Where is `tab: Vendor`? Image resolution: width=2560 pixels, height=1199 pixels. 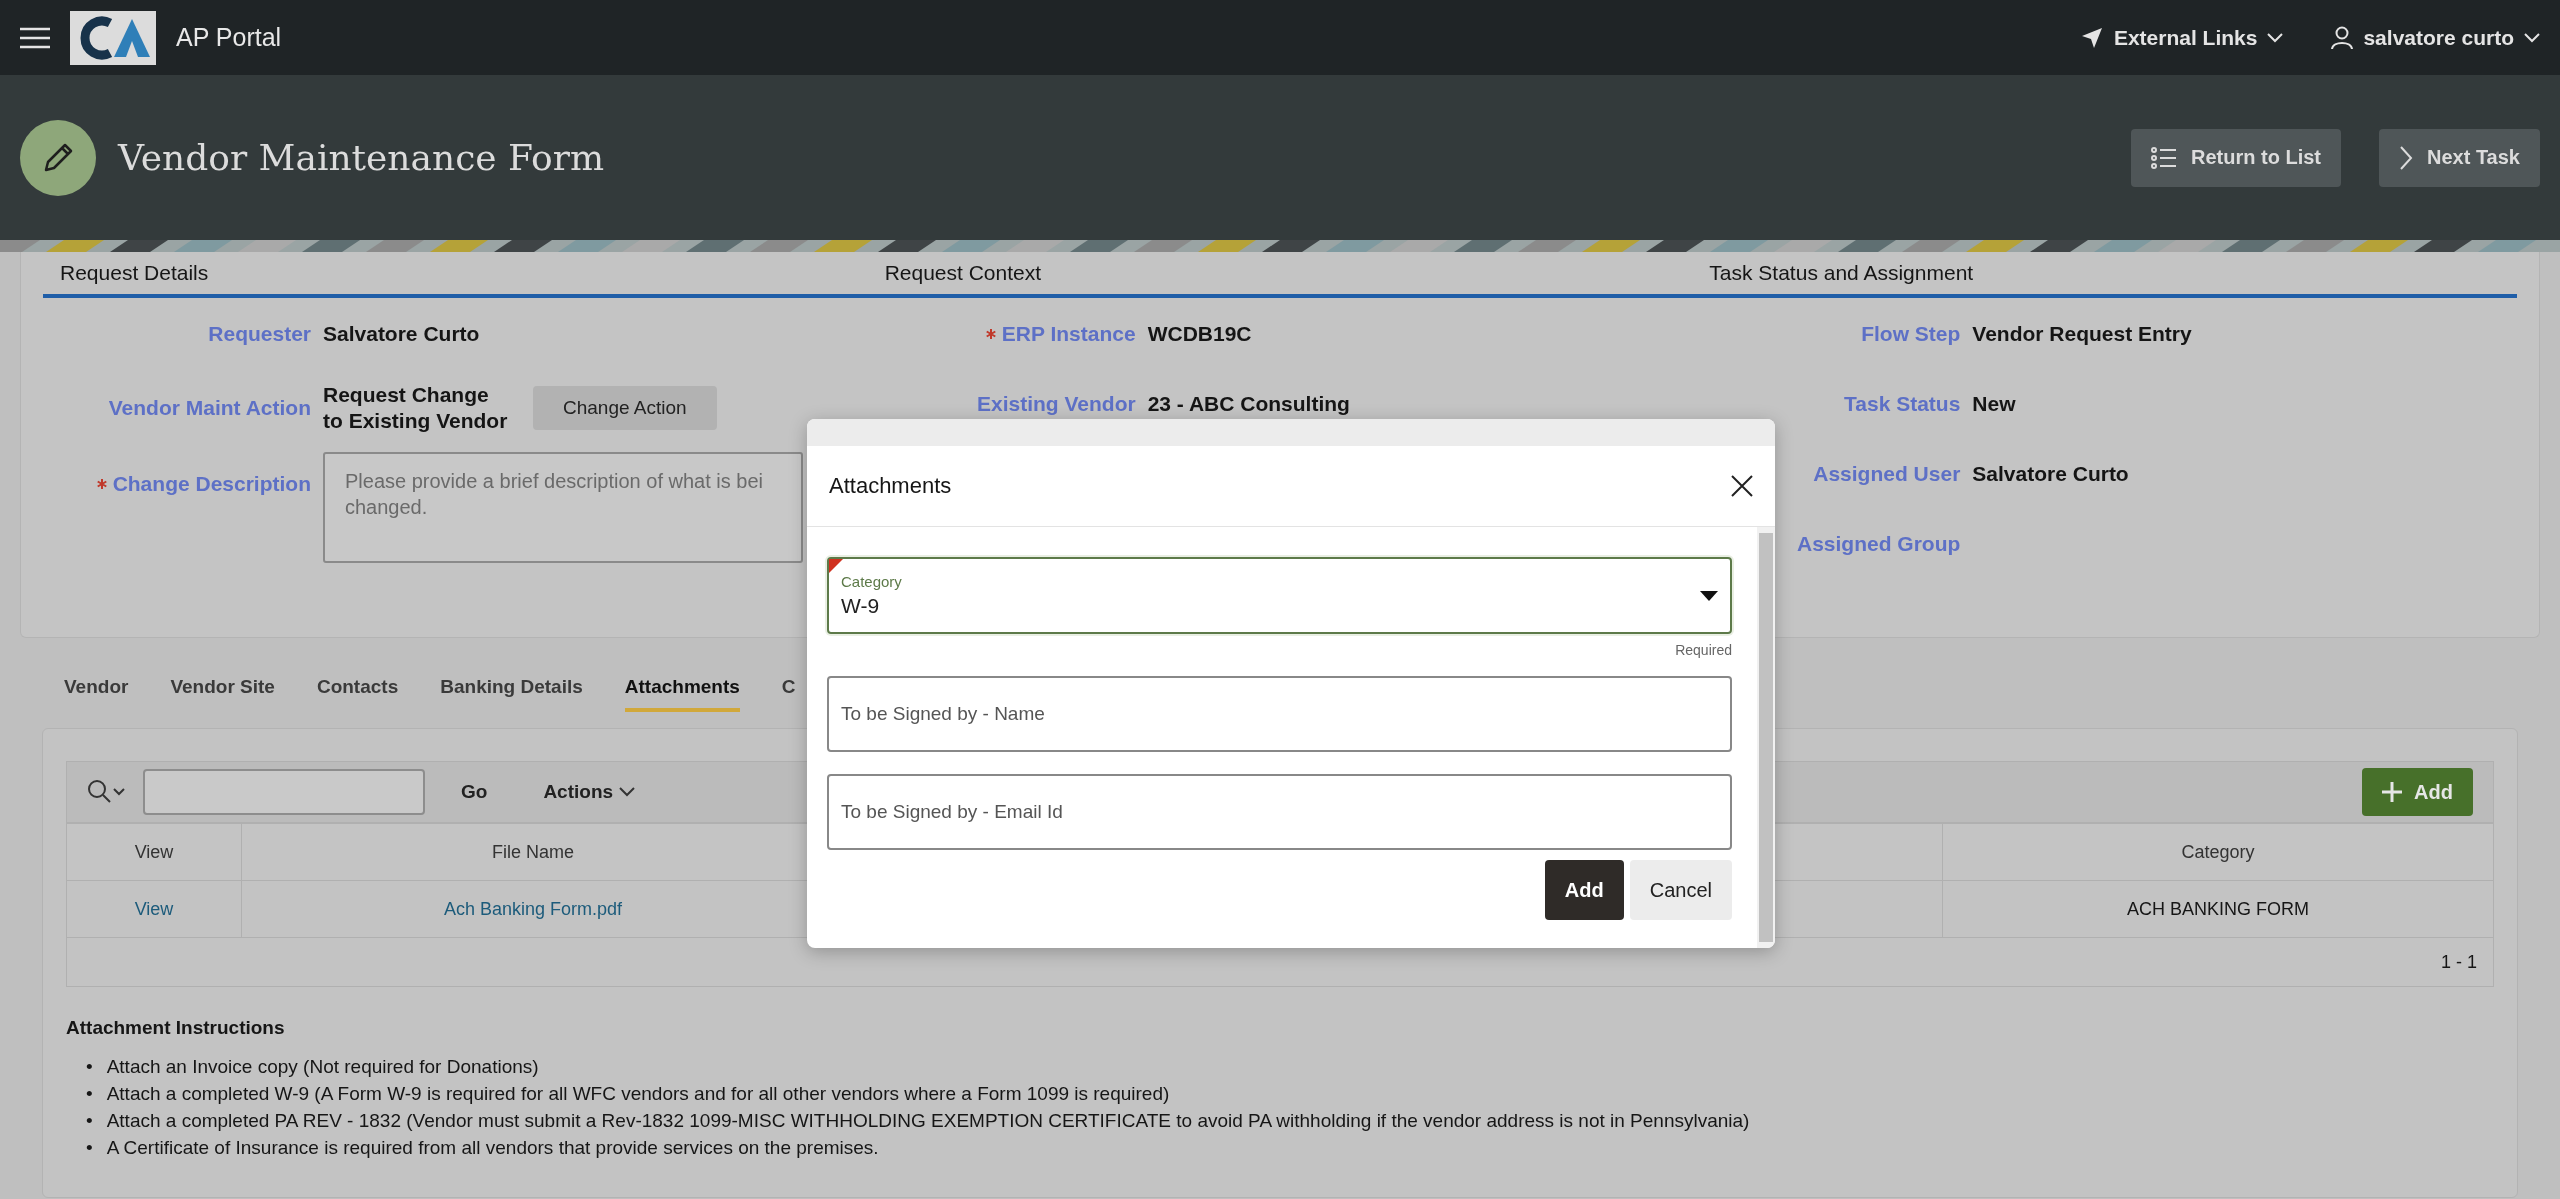 tab: Vendor is located at coordinates (96, 694).